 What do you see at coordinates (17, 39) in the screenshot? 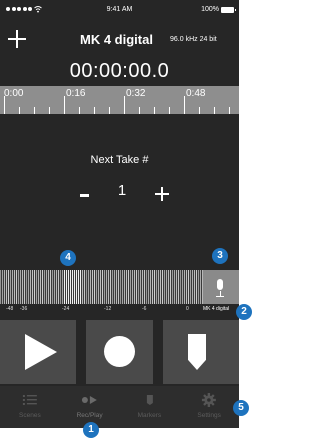
I see `plus-icon` at bounding box center [17, 39].